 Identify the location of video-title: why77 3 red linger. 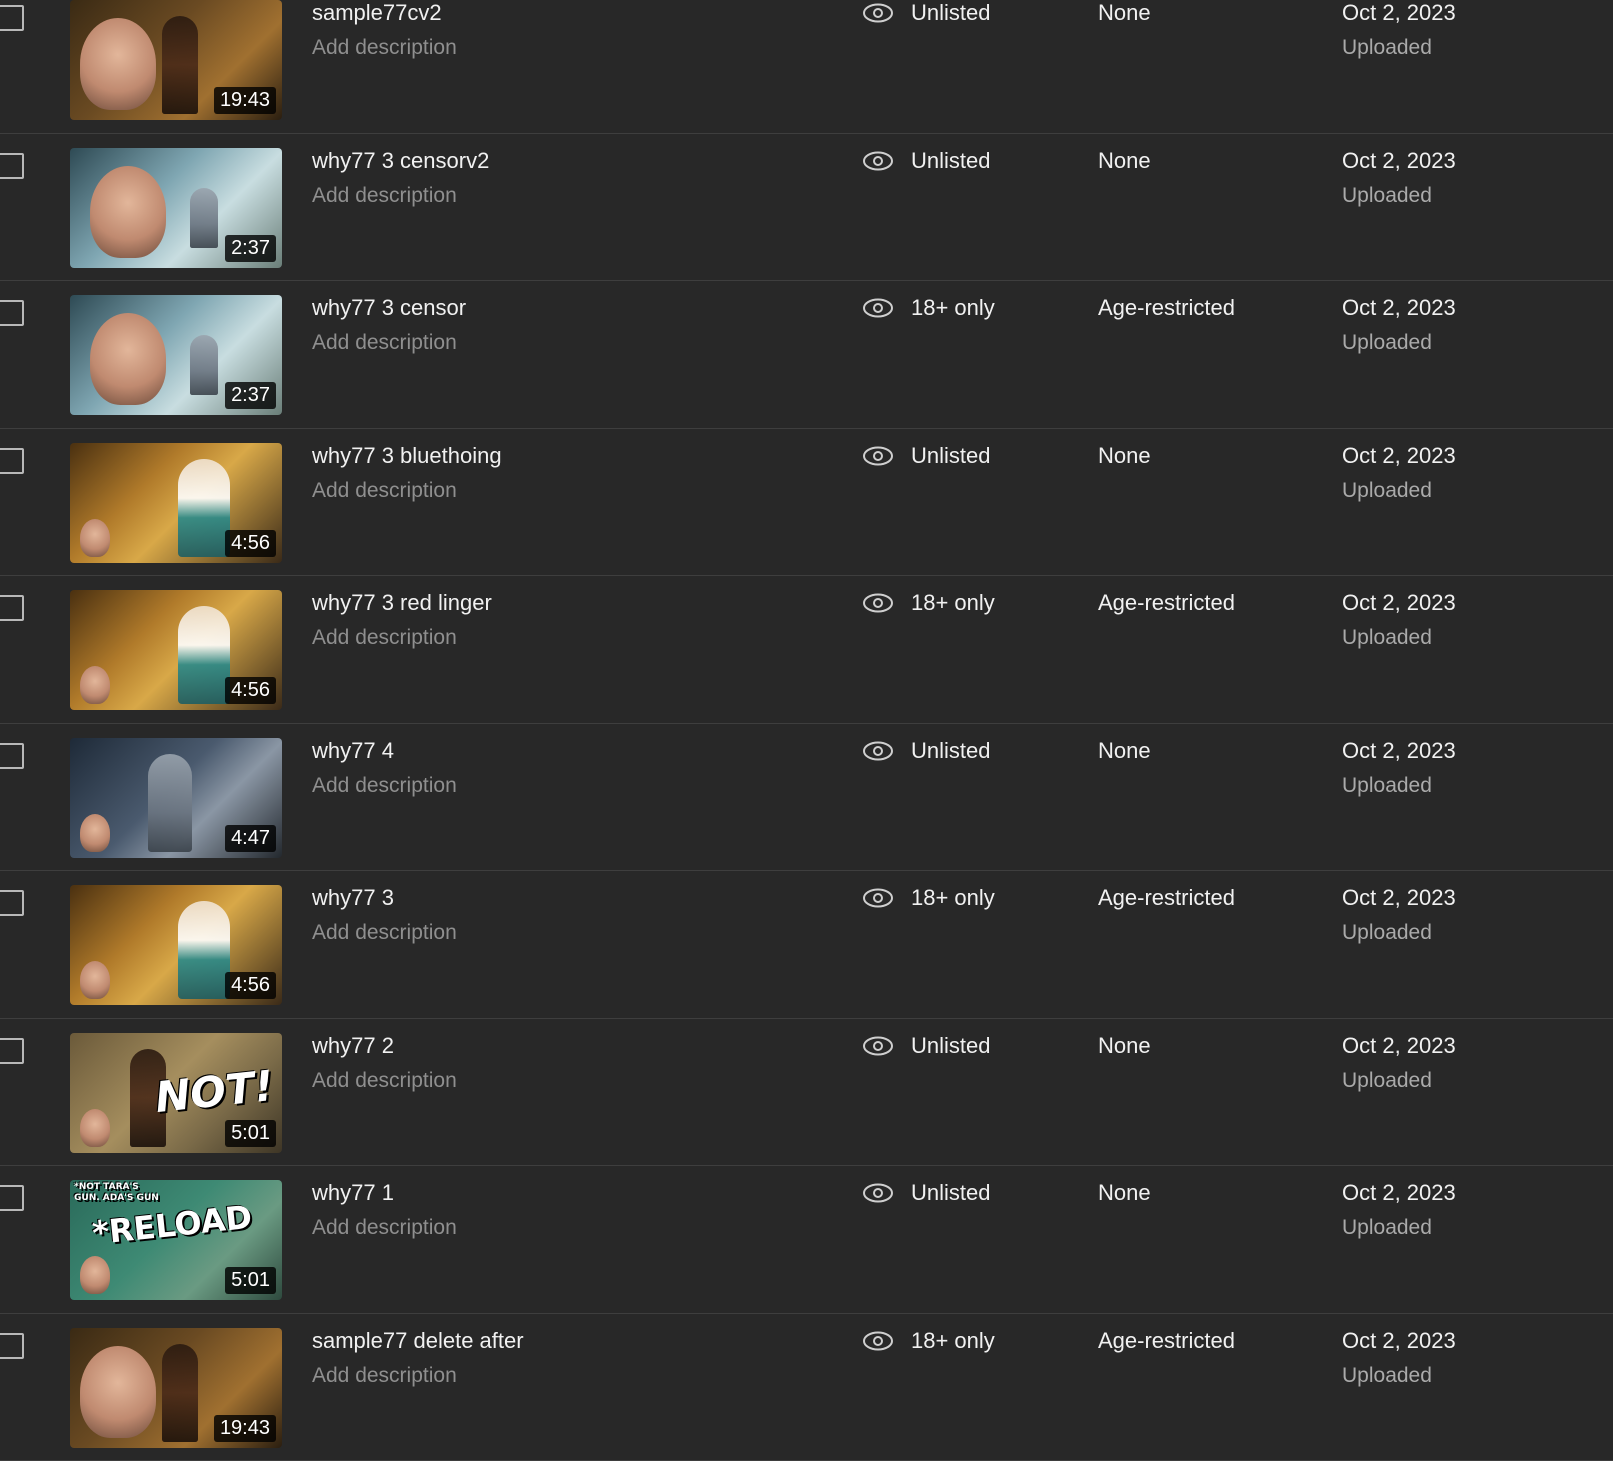
(402, 603).